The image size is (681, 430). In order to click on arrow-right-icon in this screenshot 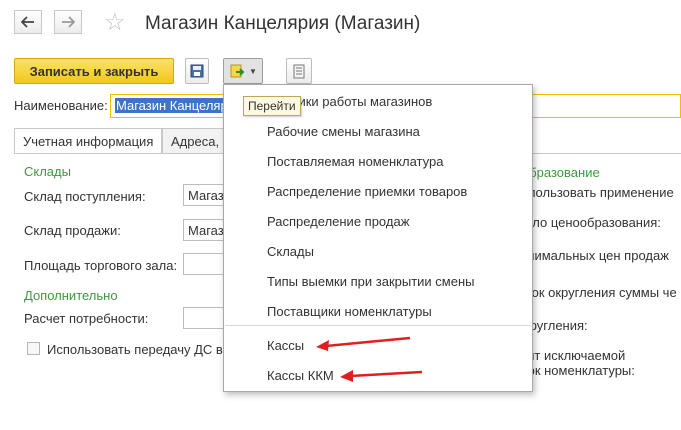, I will do `click(68, 22)`.